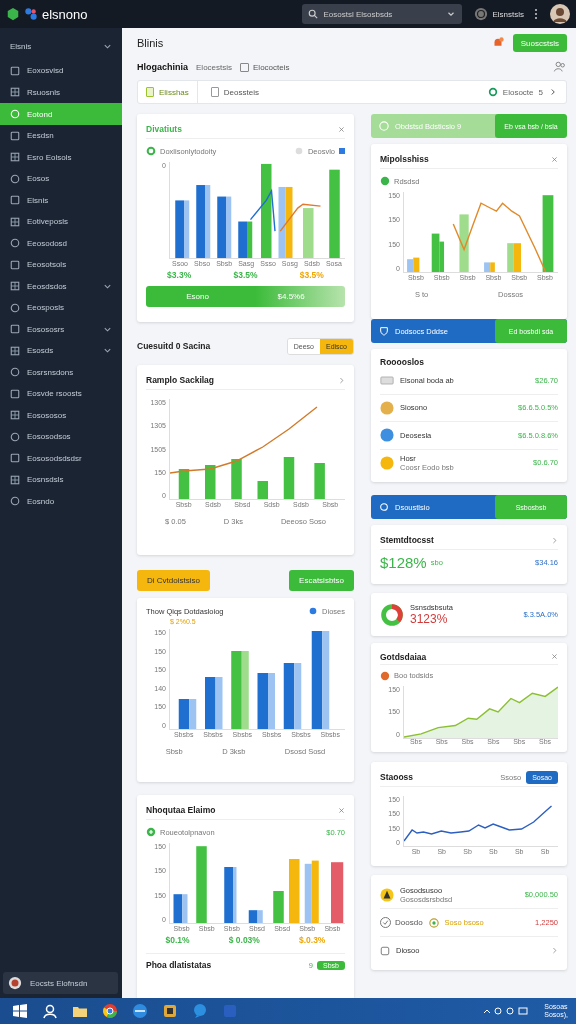  Describe the element at coordinates (61, 92) in the screenshot. I see `sidebar-item: Rsuosnls` at that location.